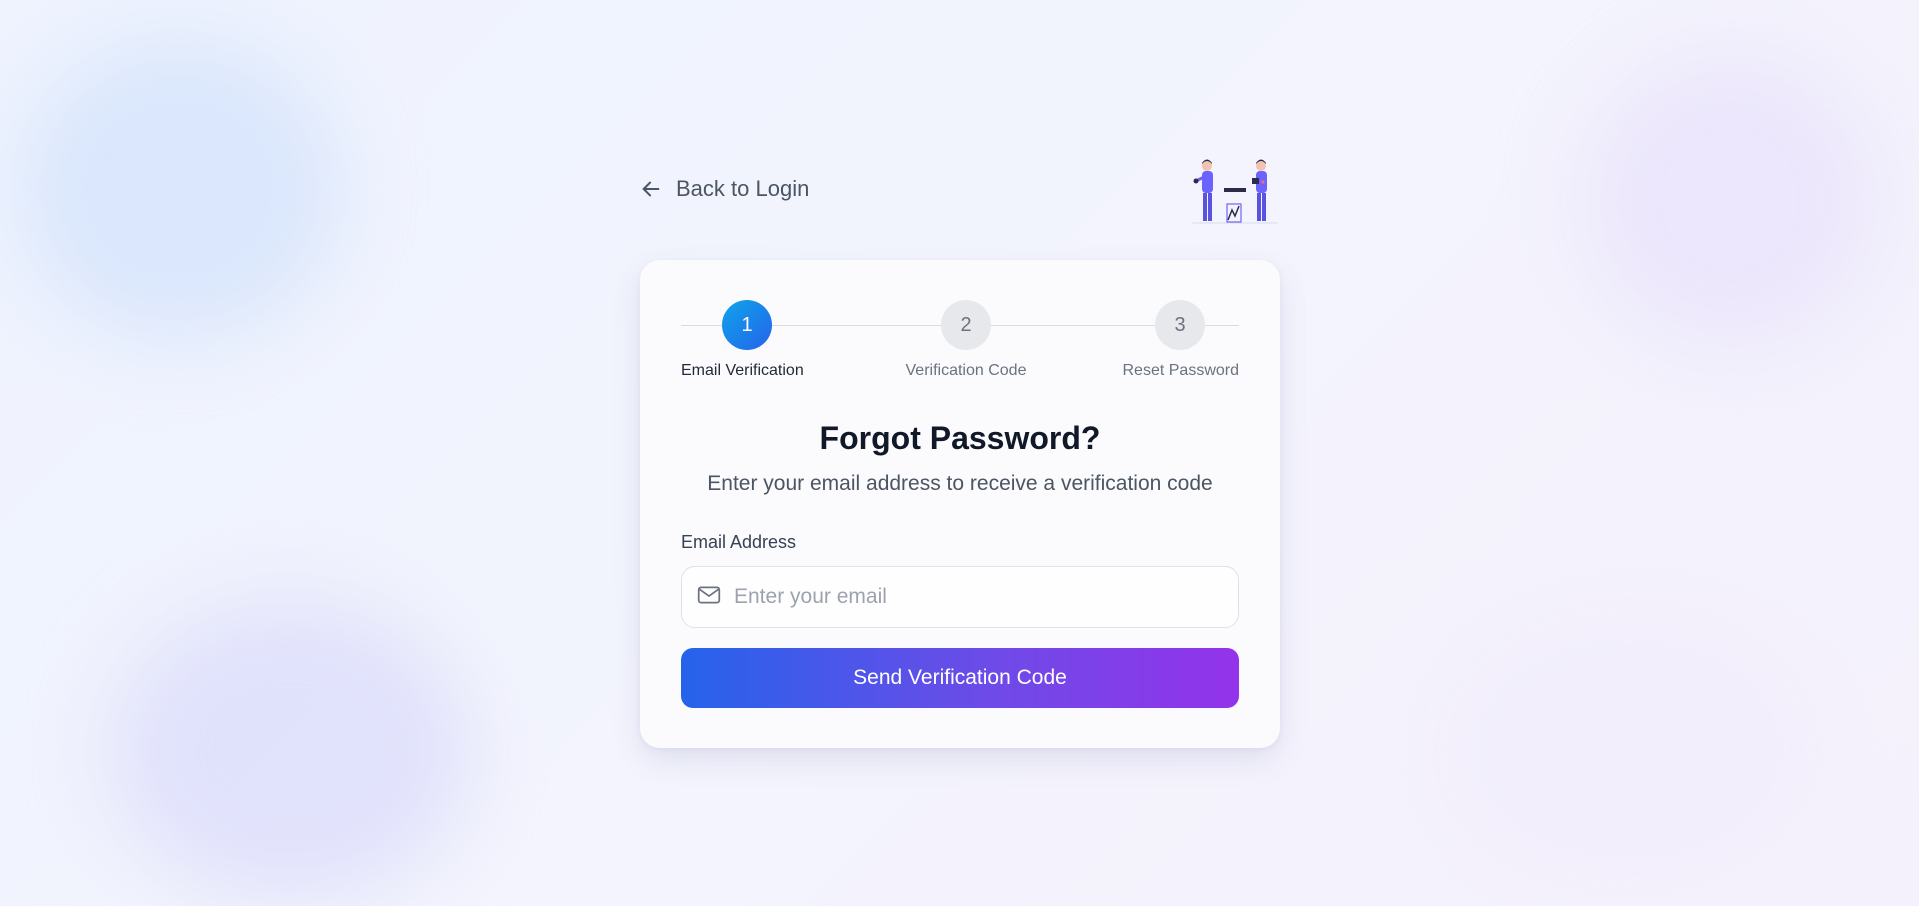 The height and width of the screenshot is (906, 1919). I want to click on step-2-label: Verification Code, so click(966, 370).